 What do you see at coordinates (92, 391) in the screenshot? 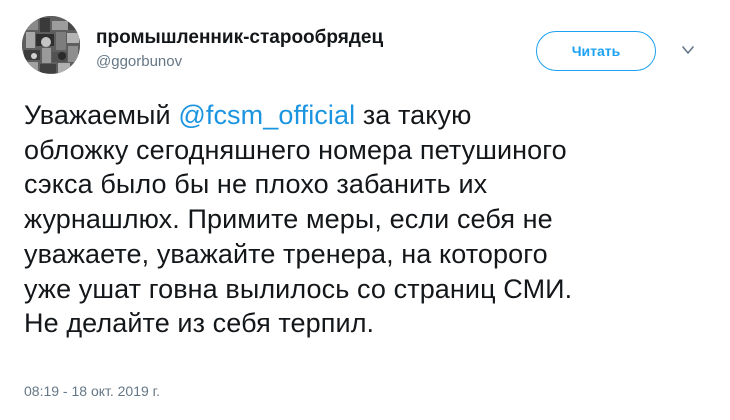
I see `tweet-timestamp: 08:19 - 18 окт. 2019 г.` at bounding box center [92, 391].